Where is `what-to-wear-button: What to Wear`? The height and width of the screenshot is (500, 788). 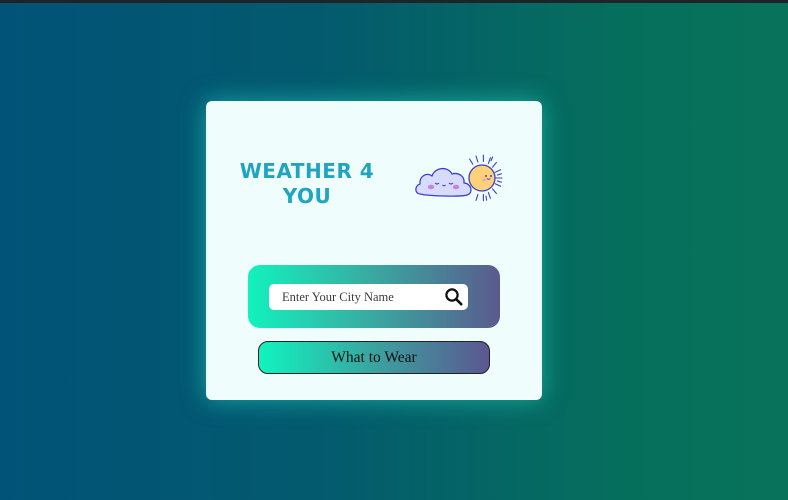 what-to-wear-button: What to Wear is located at coordinates (374, 357).